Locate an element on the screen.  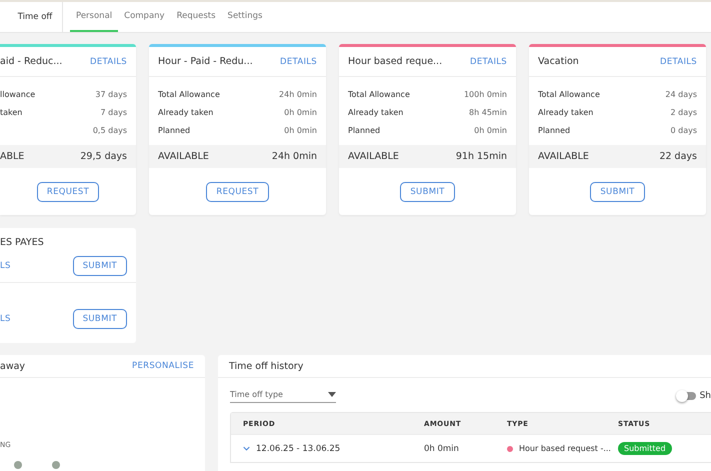
row-value: 0 days is located at coordinates (683, 130).